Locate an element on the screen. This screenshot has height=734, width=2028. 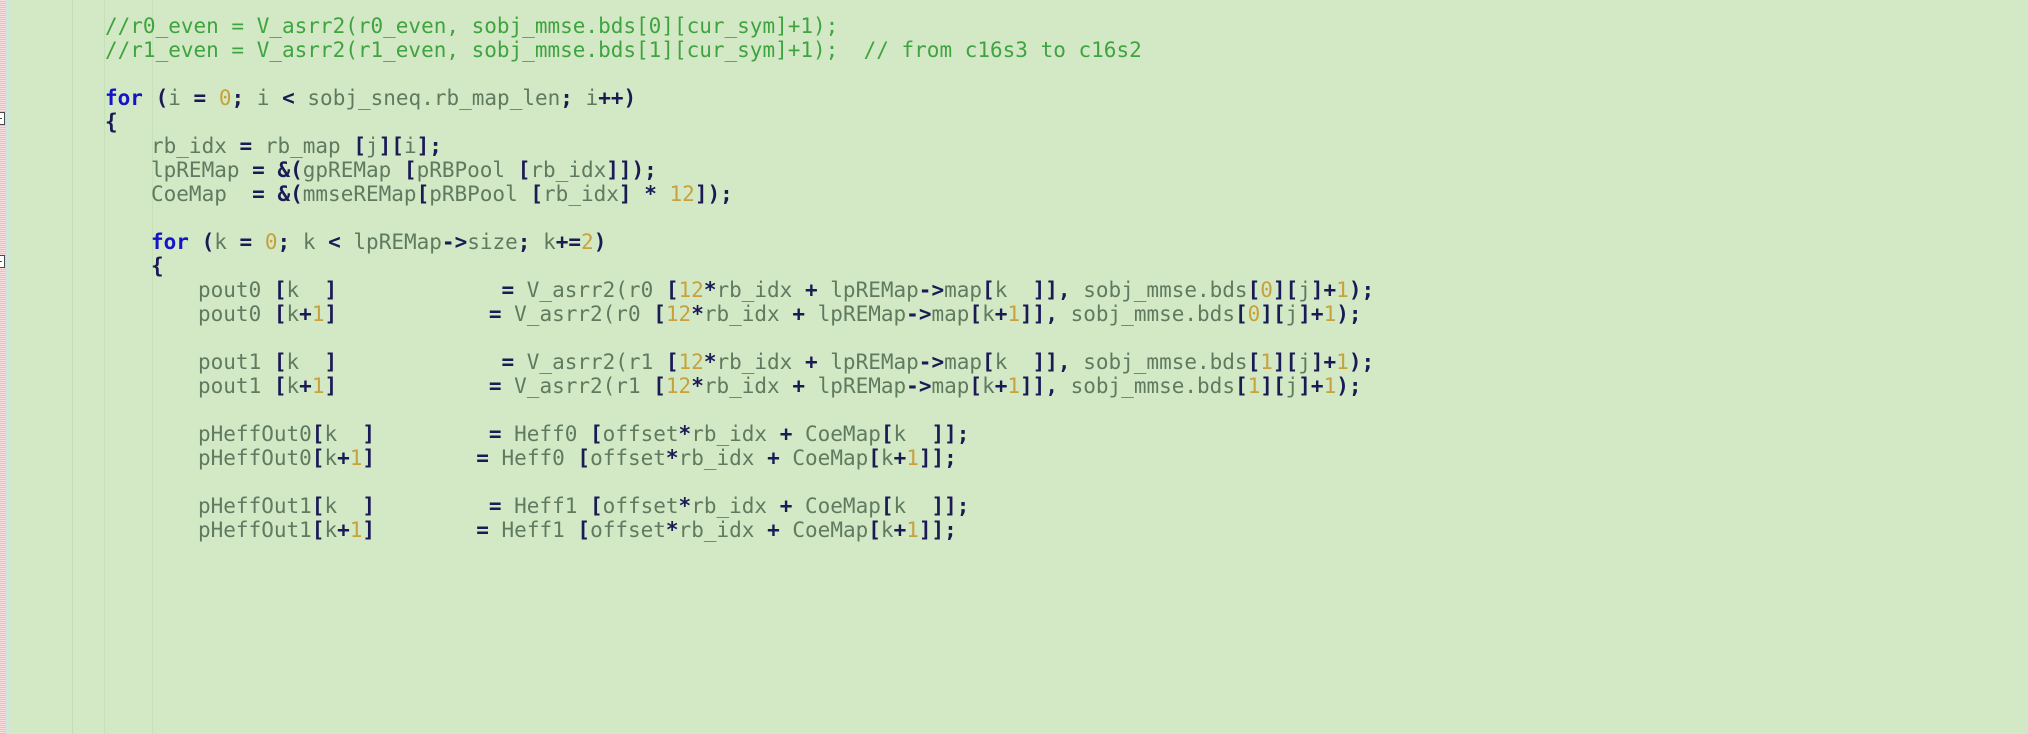
token-pun: ]]; is located at coordinates (950, 434).